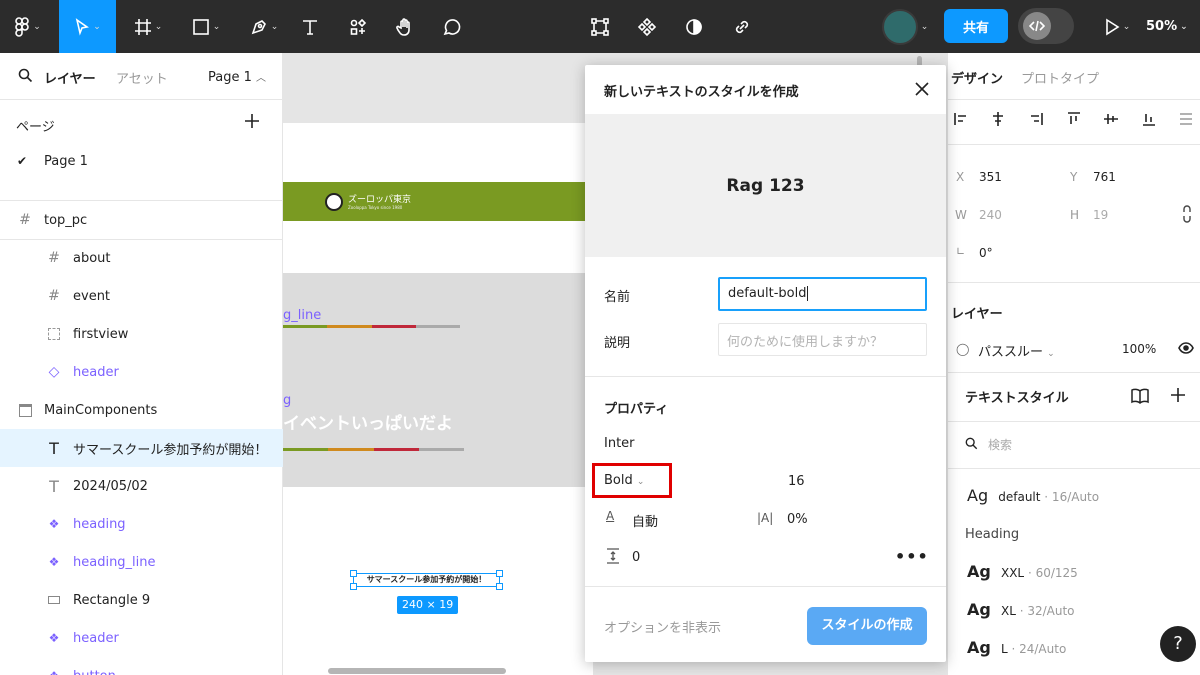  What do you see at coordinates (1082, 571) in the screenshot?
I see `text-style-item: Ag XXL · 60/125` at bounding box center [1082, 571].